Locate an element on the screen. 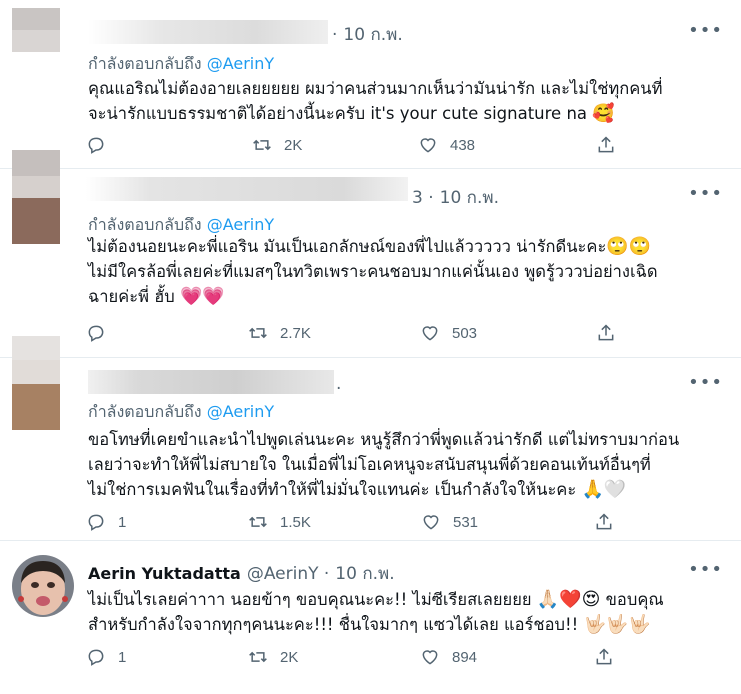 The width and height of the screenshot is (741, 694). author-line: Aerin Yuktadatta @AerinY · 10 ก.พ. is located at coordinates (241, 574).